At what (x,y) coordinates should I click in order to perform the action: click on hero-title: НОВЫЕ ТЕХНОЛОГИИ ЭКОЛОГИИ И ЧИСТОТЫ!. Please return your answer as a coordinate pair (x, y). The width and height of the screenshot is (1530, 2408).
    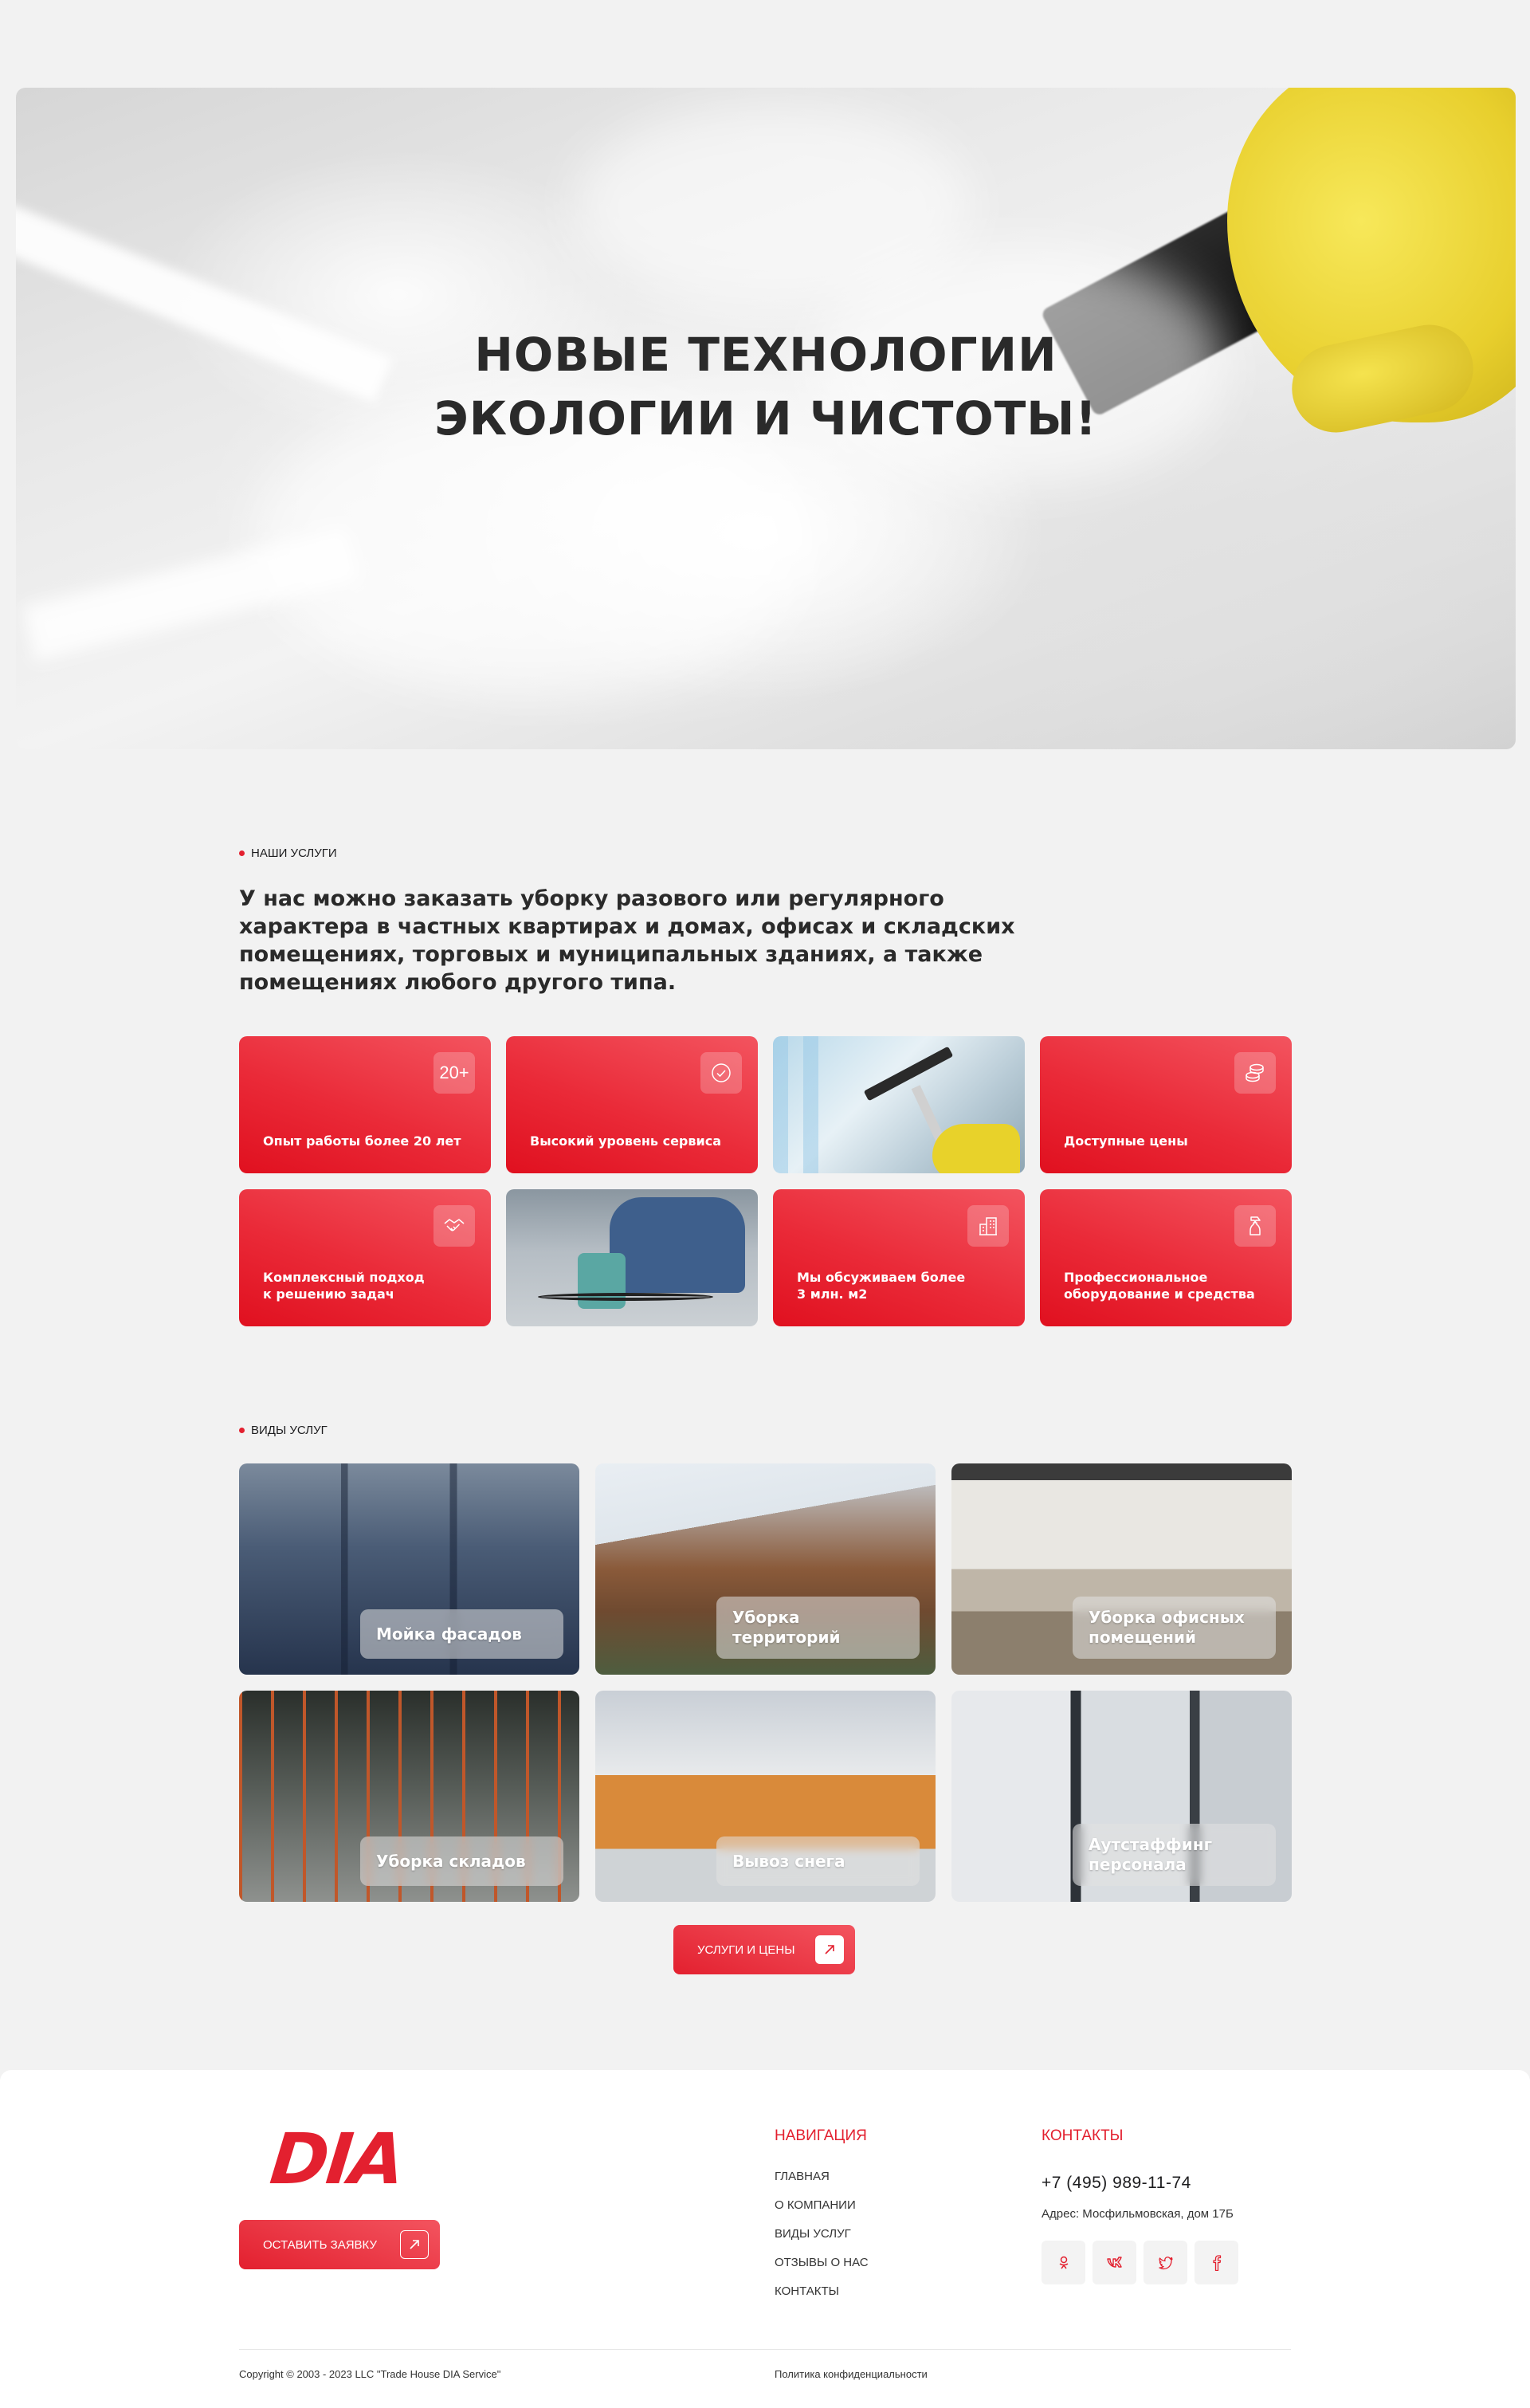
    Looking at the image, I should click on (766, 386).